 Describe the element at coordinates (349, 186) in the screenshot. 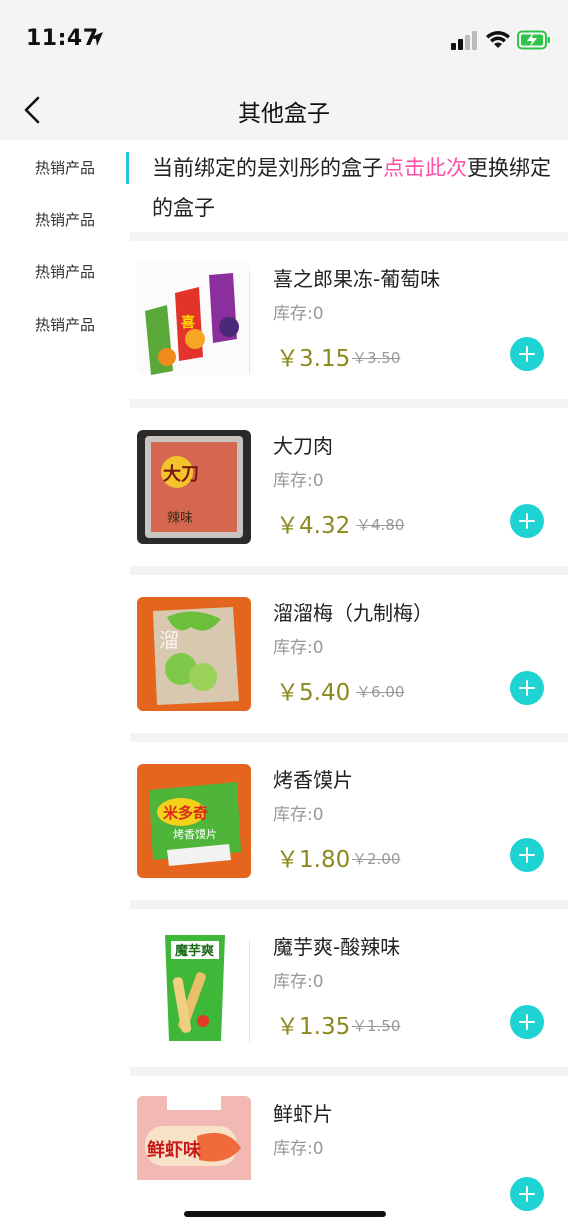

I see `bound-box-notice: 当前绑定的是刘彤的盒子点击此次更换绑定的盒子` at that location.